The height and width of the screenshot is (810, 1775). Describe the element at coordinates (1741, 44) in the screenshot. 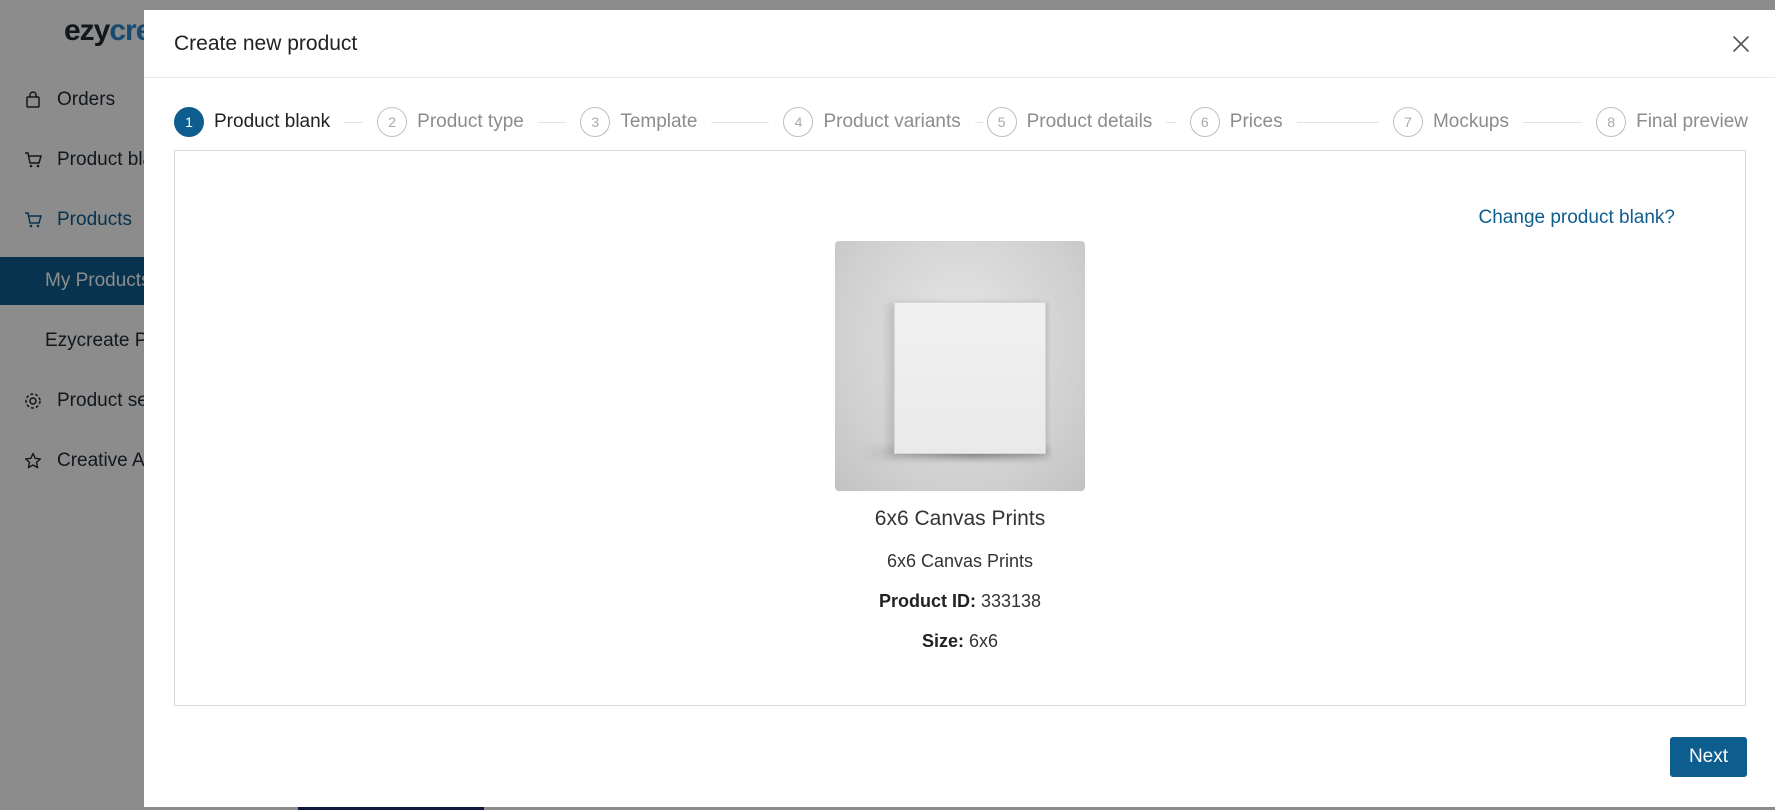

I see `close-icon` at that location.